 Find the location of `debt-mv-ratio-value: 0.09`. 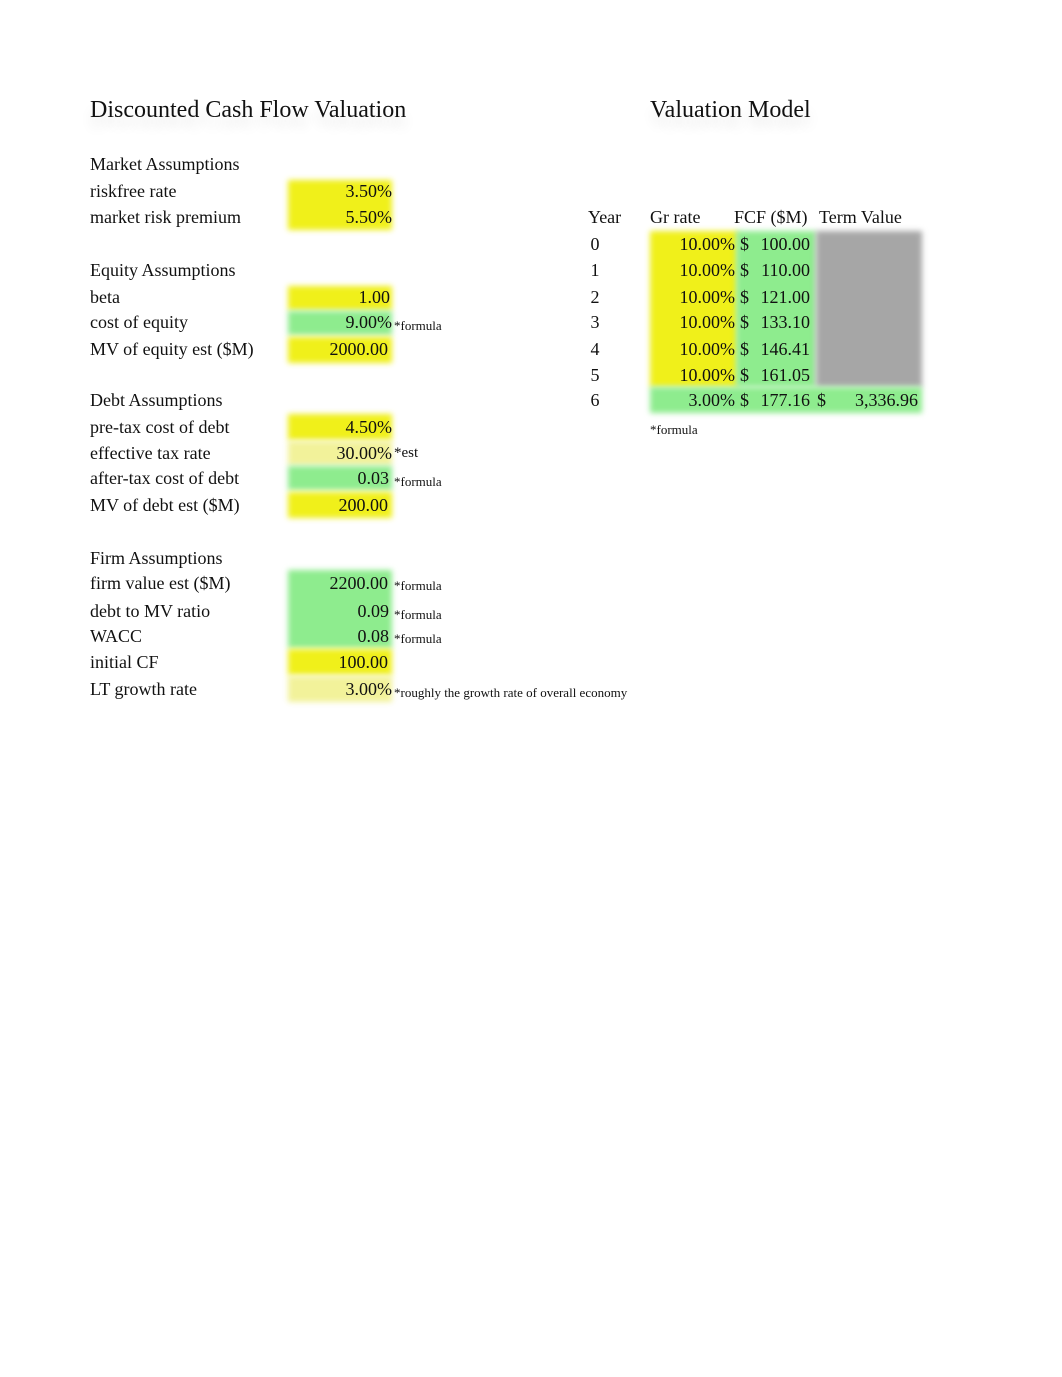

debt-mv-ratio-value: 0.09 is located at coordinates (340, 611).